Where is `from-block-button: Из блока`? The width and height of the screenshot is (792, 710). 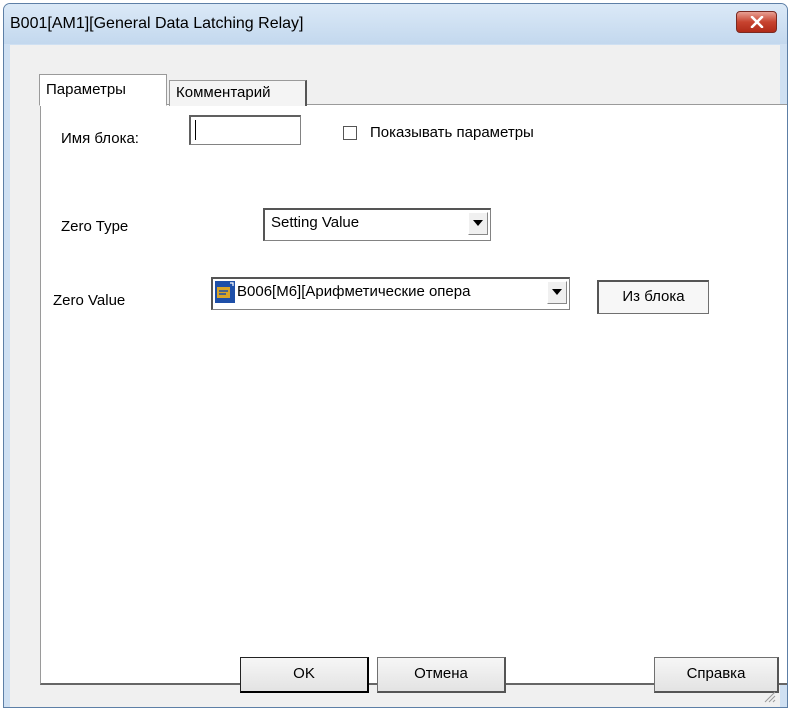 from-block-button: Из блока is located at coordinates (653, 297).